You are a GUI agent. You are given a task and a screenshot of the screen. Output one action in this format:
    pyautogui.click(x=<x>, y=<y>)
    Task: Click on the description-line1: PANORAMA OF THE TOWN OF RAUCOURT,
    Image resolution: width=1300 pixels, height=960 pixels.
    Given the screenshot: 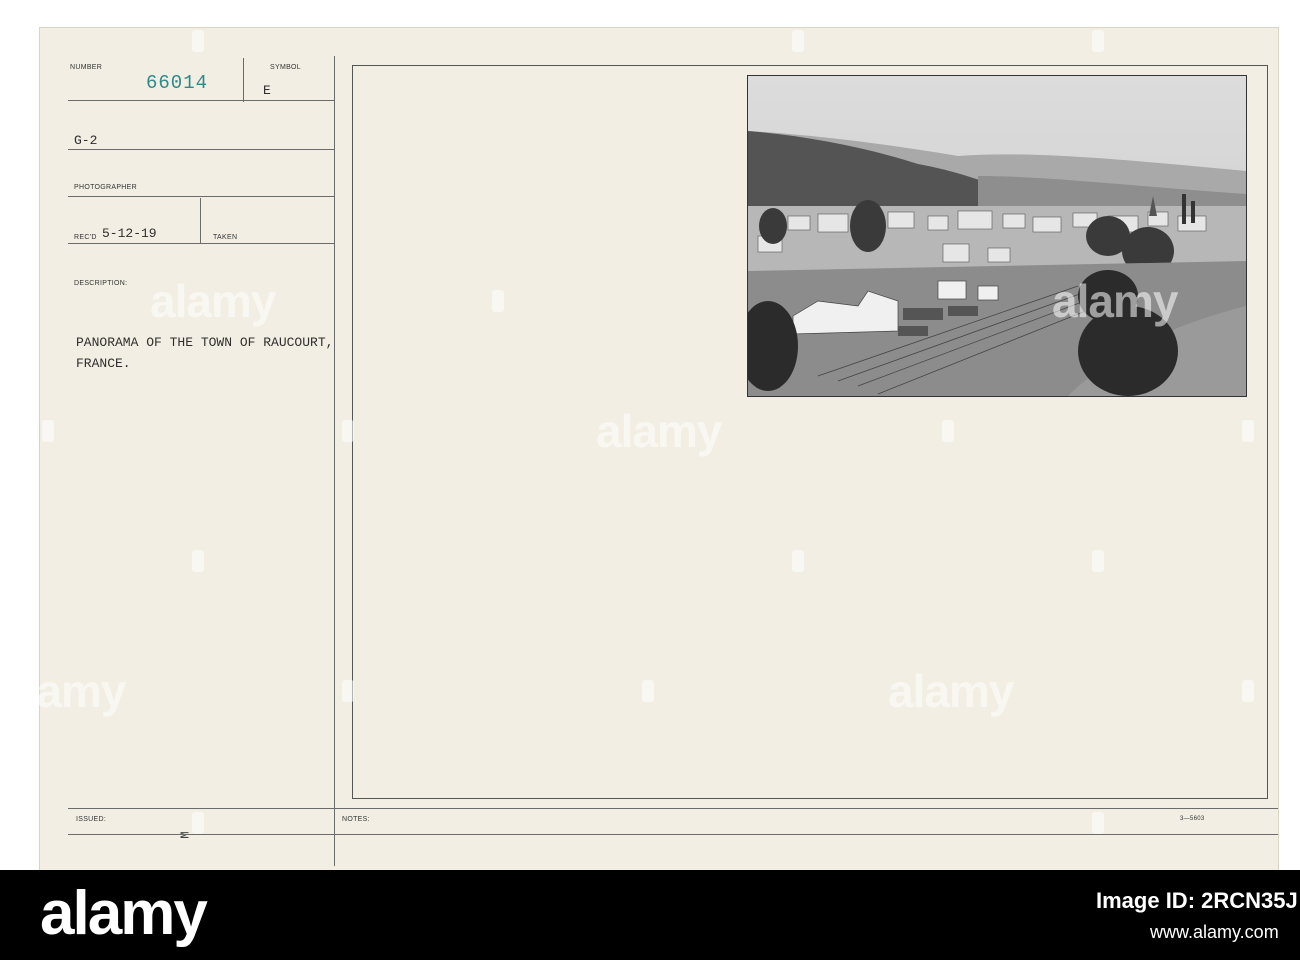 What is the action you would take?
    pyautogui.click(x=205, y=342)
    